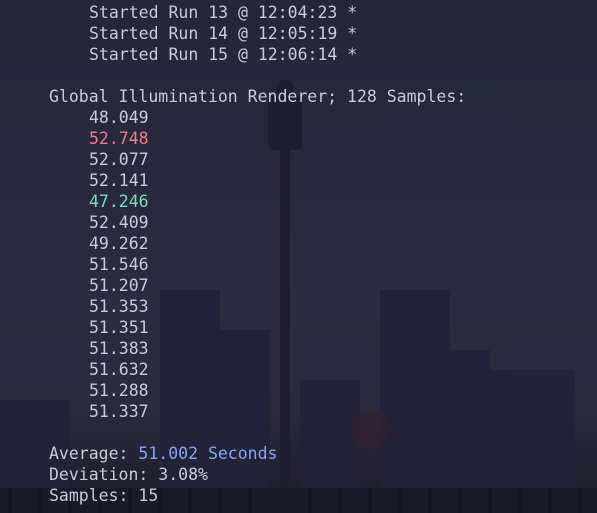  I want to click on sample-value: 51.288, so click(119, 390).